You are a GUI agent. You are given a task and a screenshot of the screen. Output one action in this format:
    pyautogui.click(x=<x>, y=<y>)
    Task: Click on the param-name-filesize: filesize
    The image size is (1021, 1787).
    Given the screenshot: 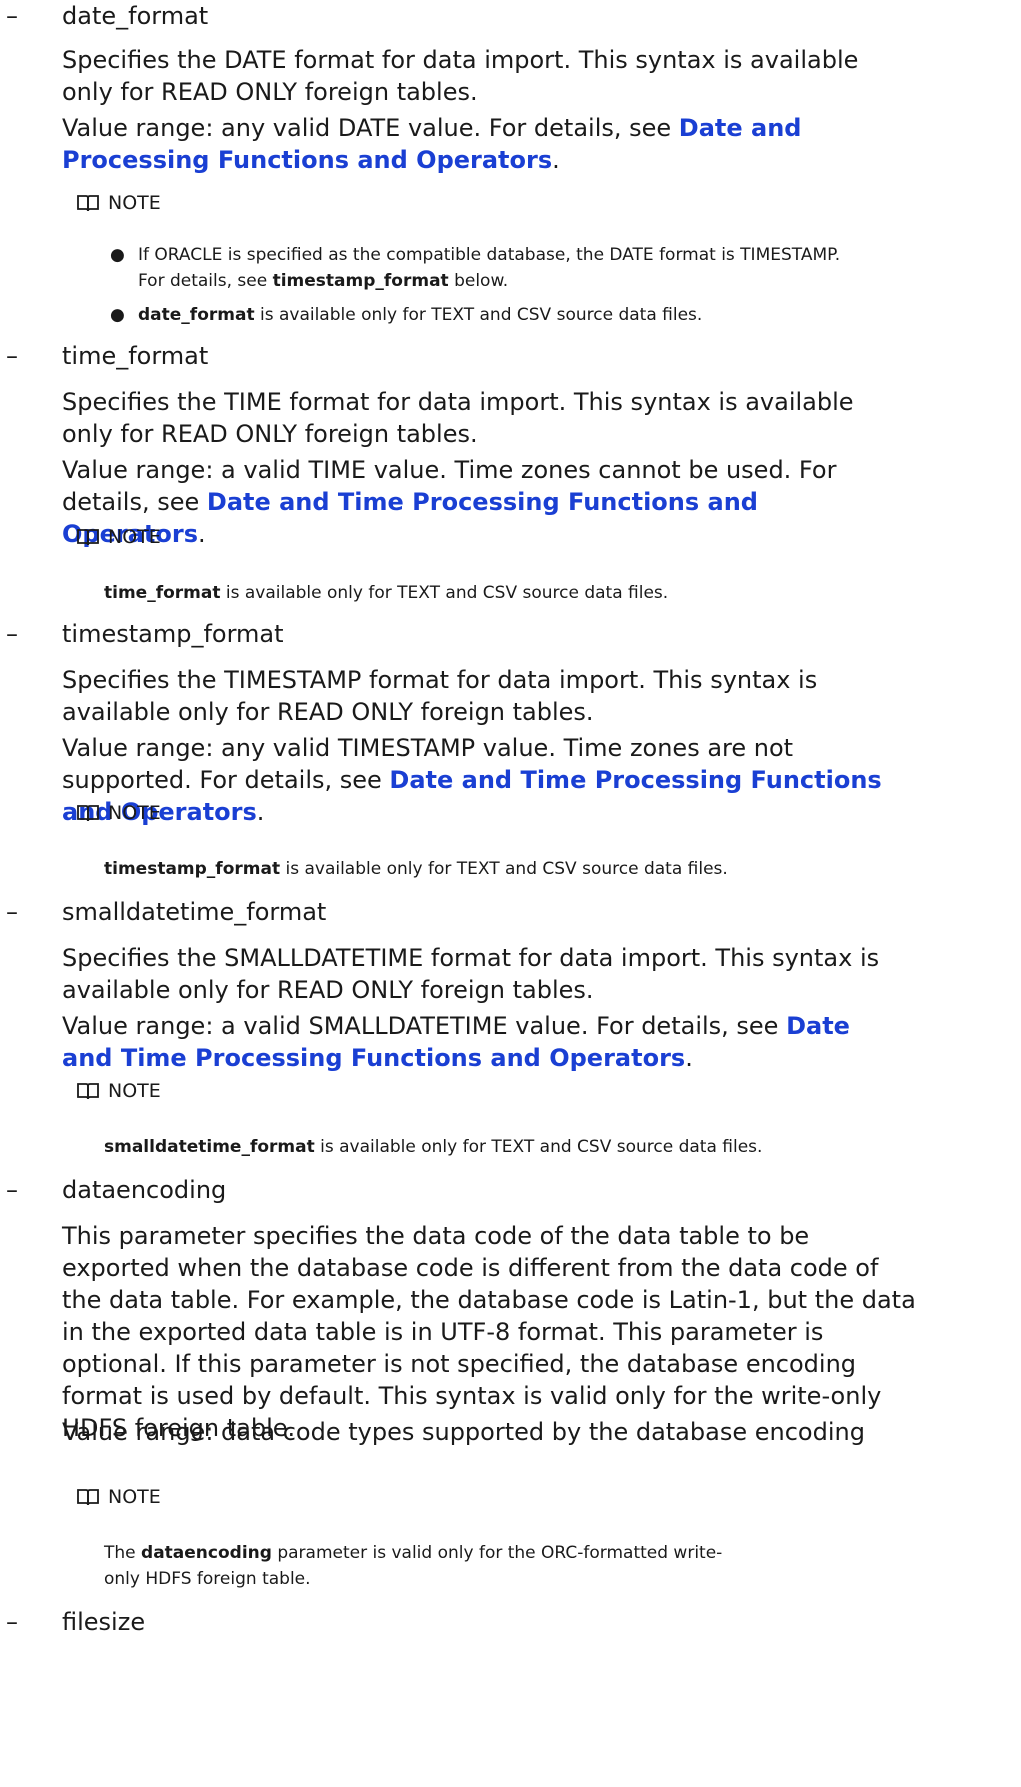 What is the action you would take?
    pyautogui.click(x=104, y=1622)
    